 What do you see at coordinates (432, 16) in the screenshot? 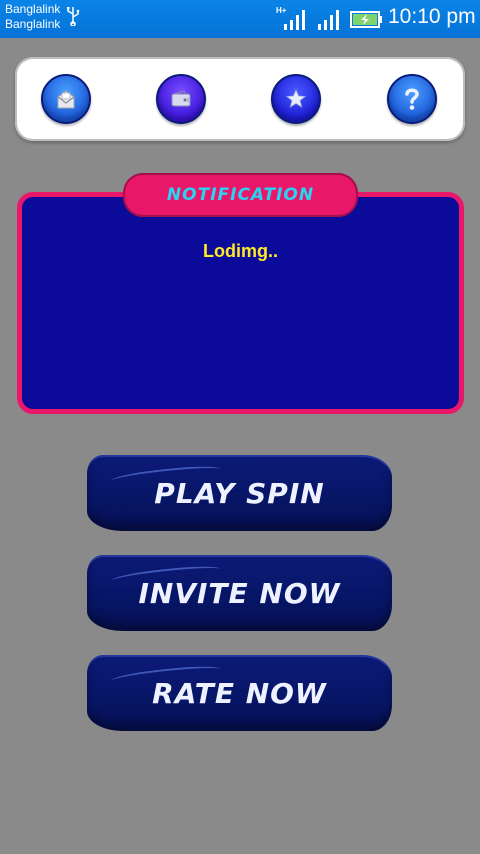
I see `status-time: 10:10 pm` at bounding box center [432, 16].